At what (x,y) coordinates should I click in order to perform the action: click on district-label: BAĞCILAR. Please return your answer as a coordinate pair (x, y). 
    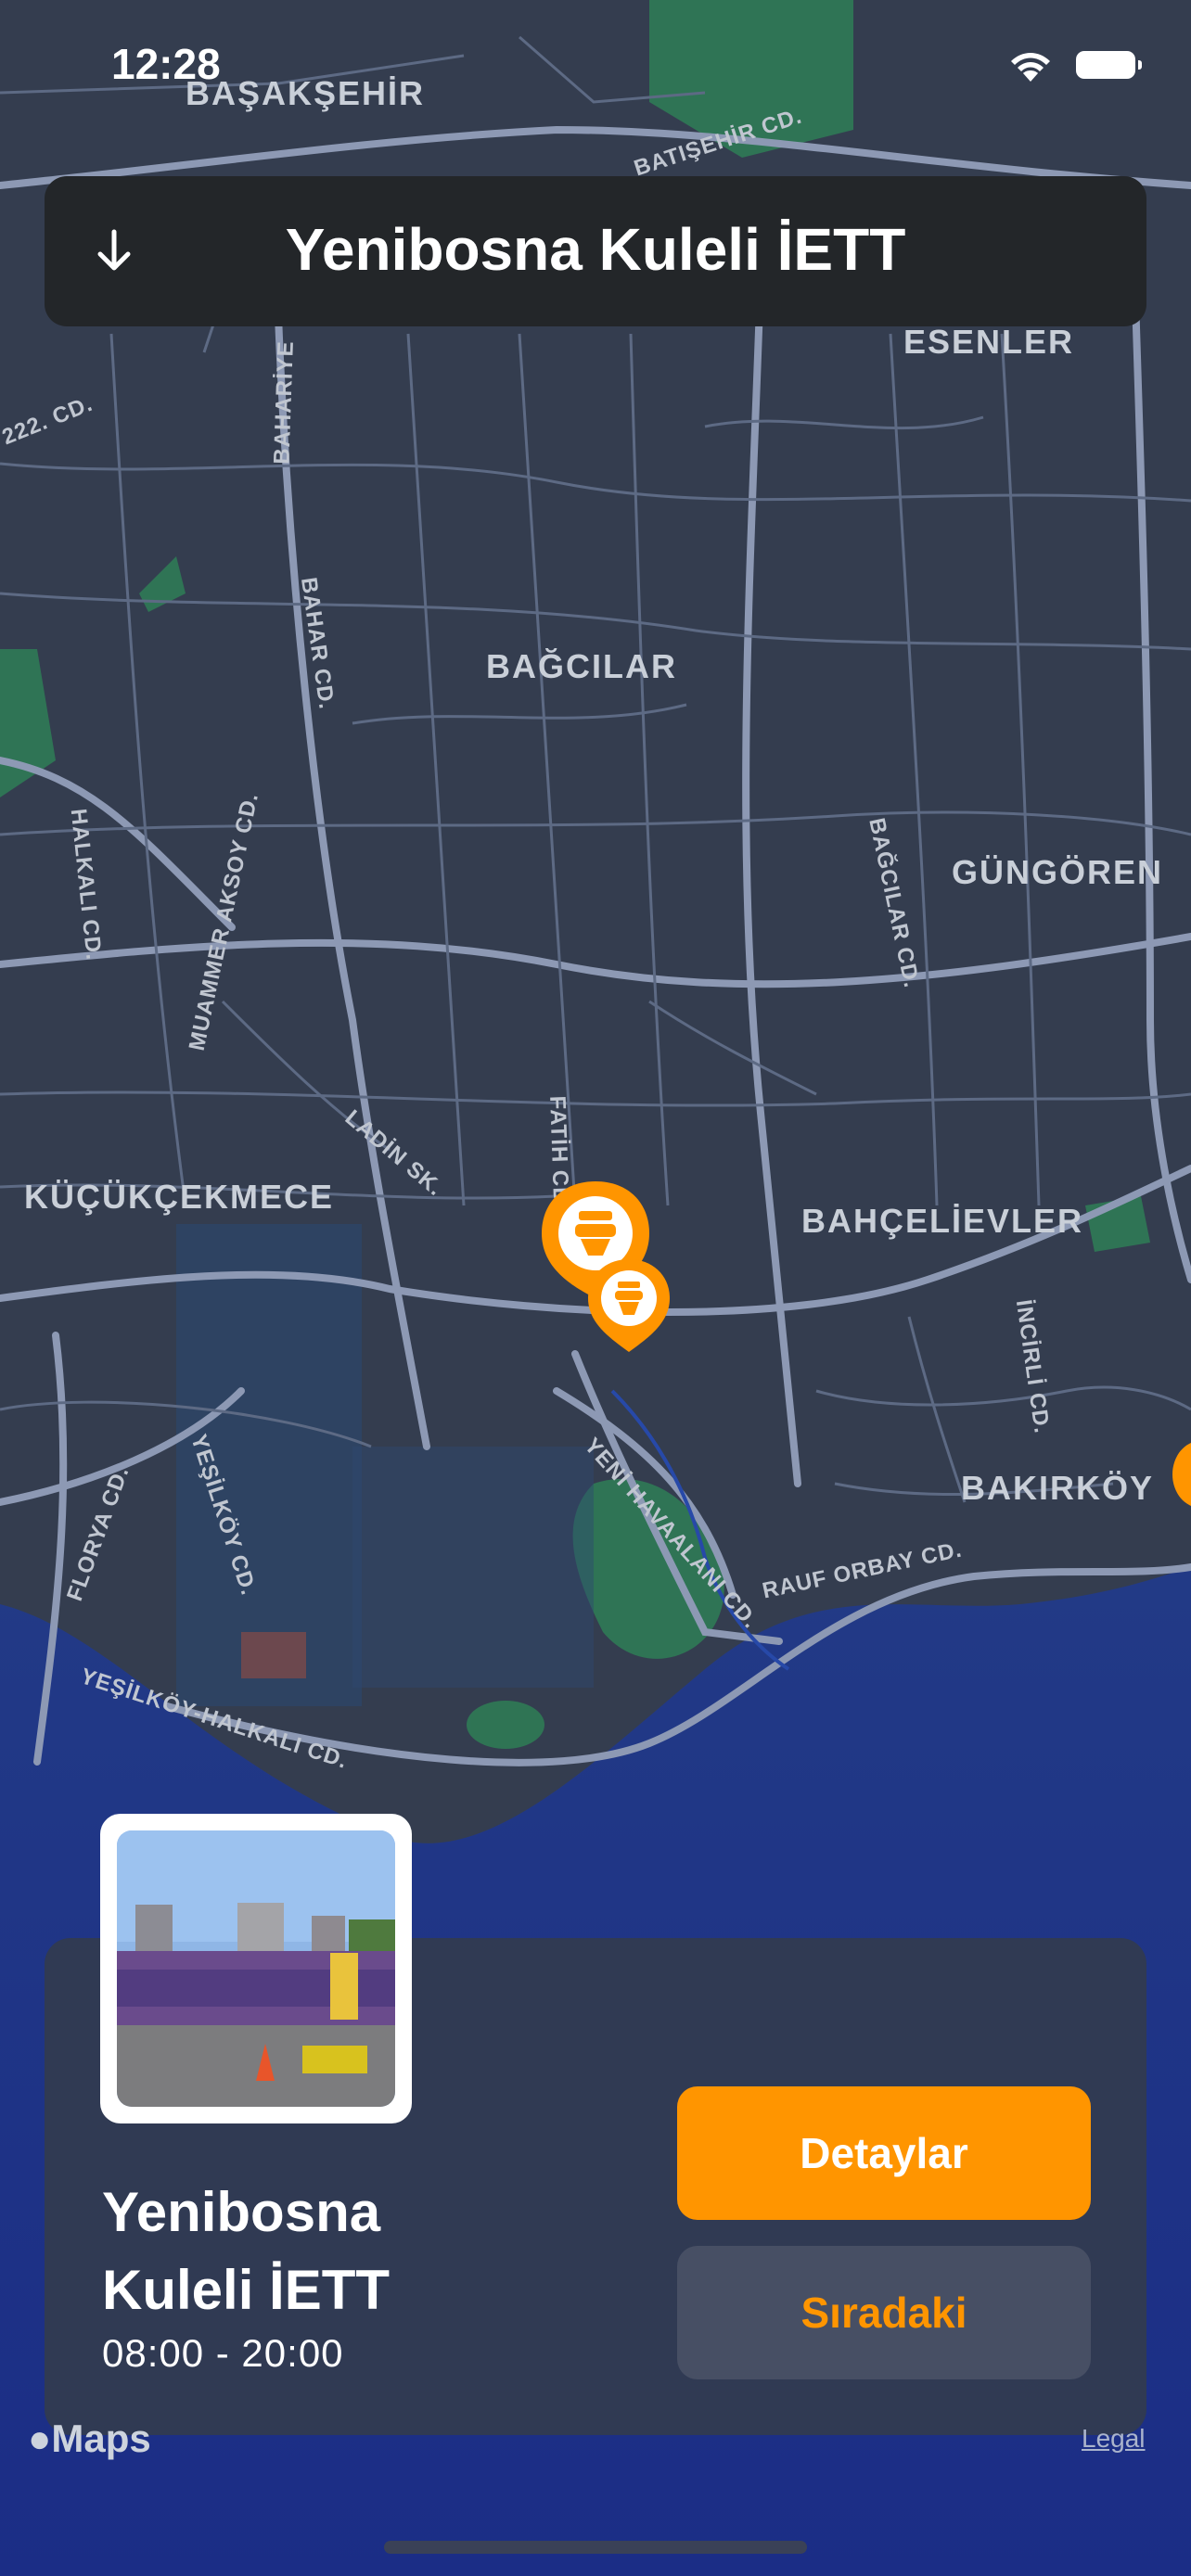
    Looking at the image, I should click on (581, 666).